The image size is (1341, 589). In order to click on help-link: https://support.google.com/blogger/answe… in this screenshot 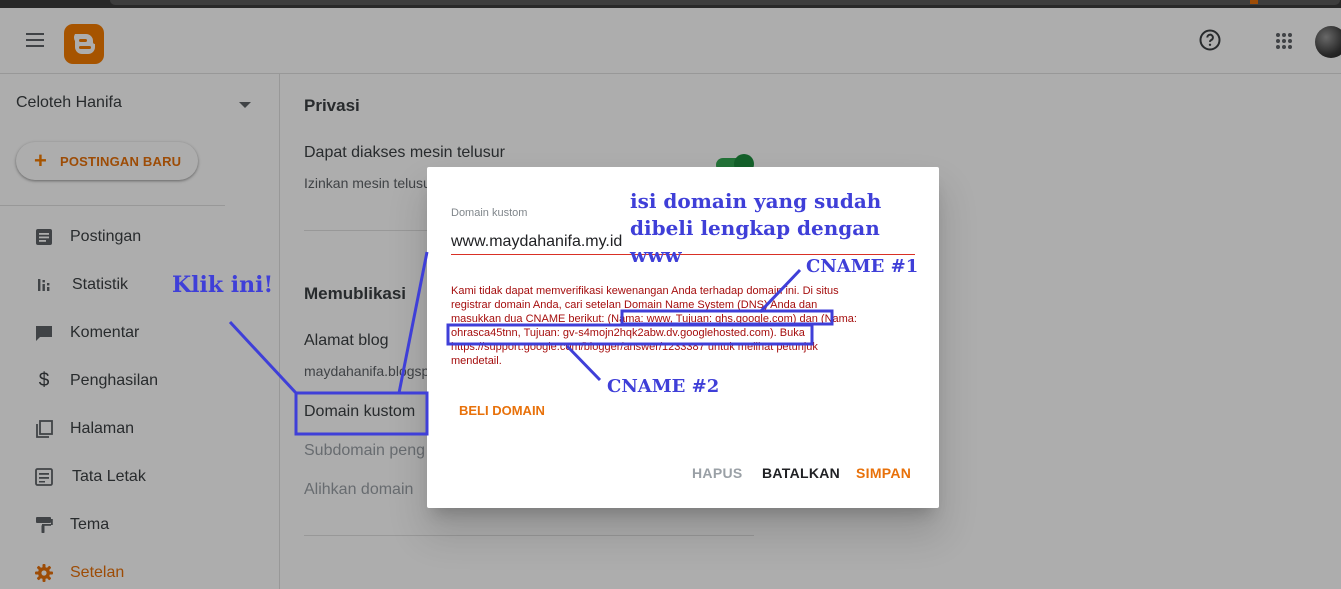, I will do `click(634, 347)`.